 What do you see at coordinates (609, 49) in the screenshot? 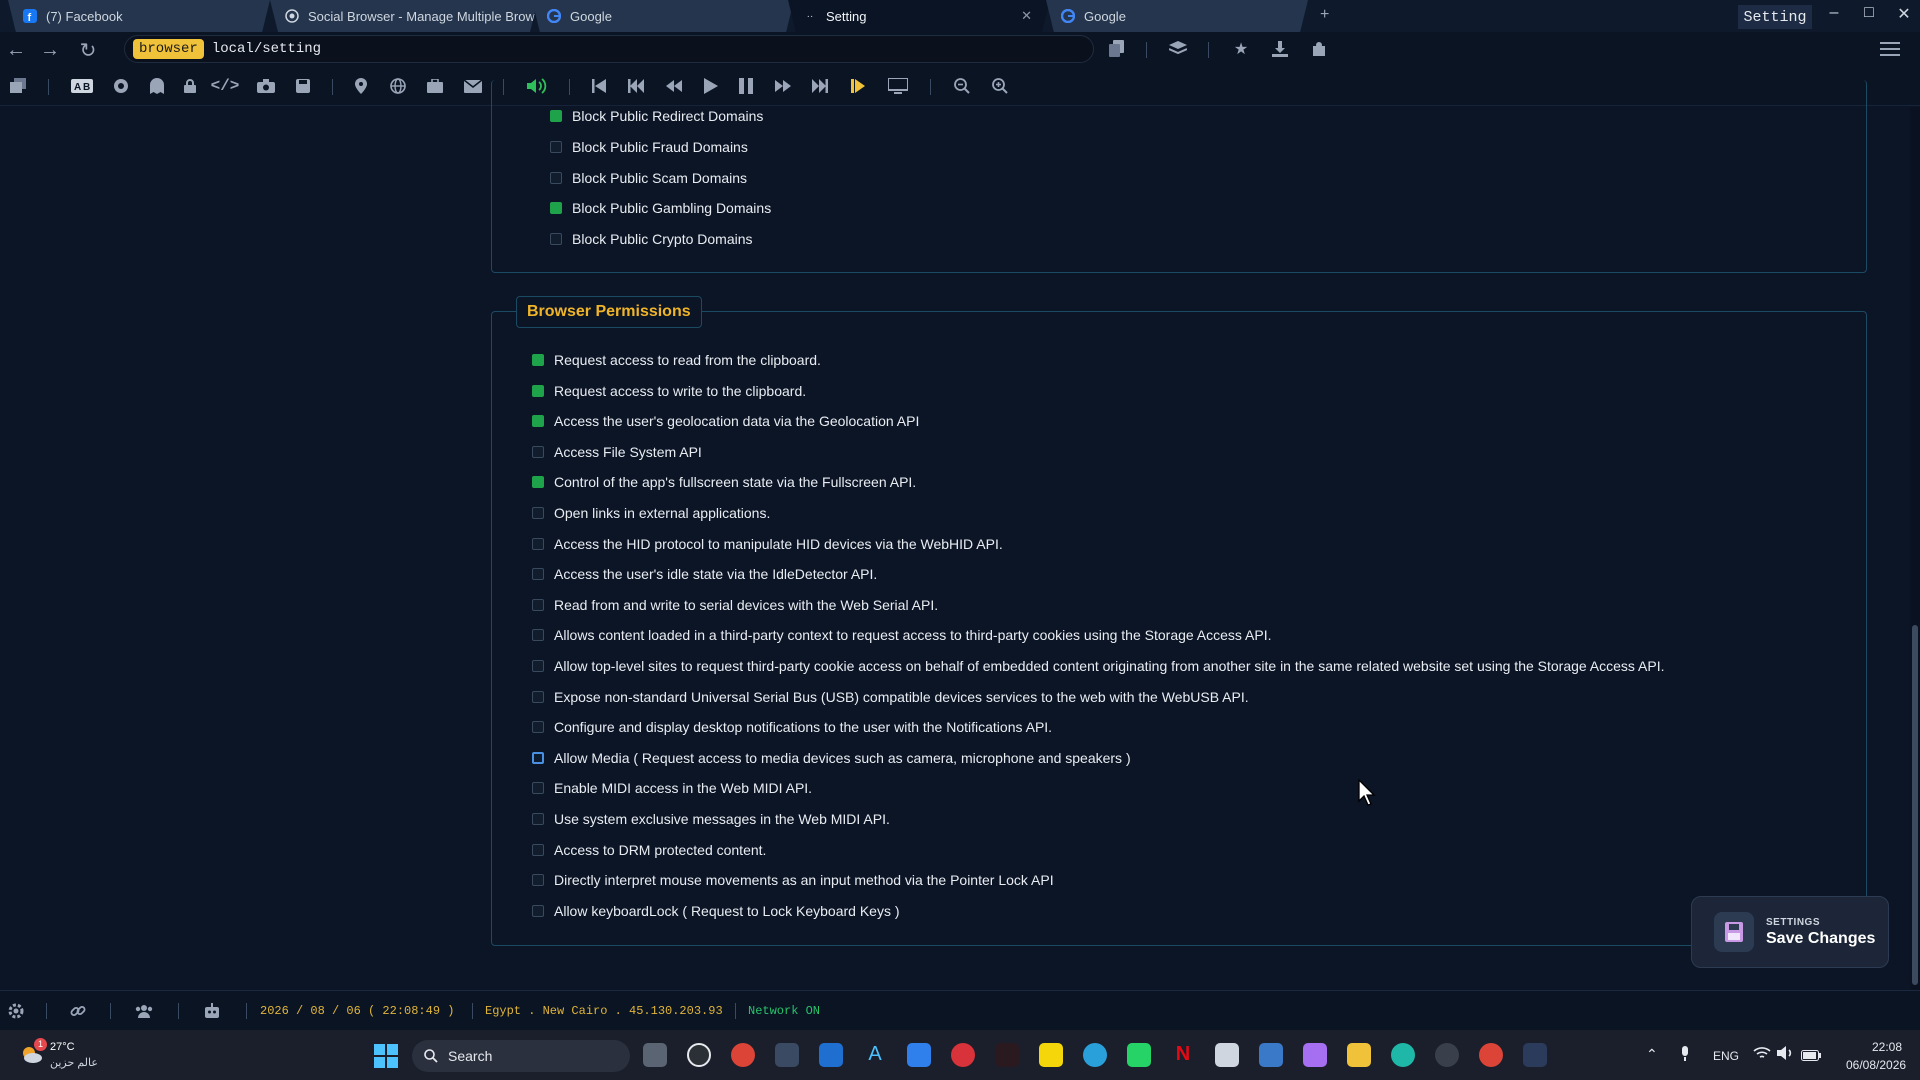
I see `address-bar: browser local/setting` at bounding box center [609, 49].